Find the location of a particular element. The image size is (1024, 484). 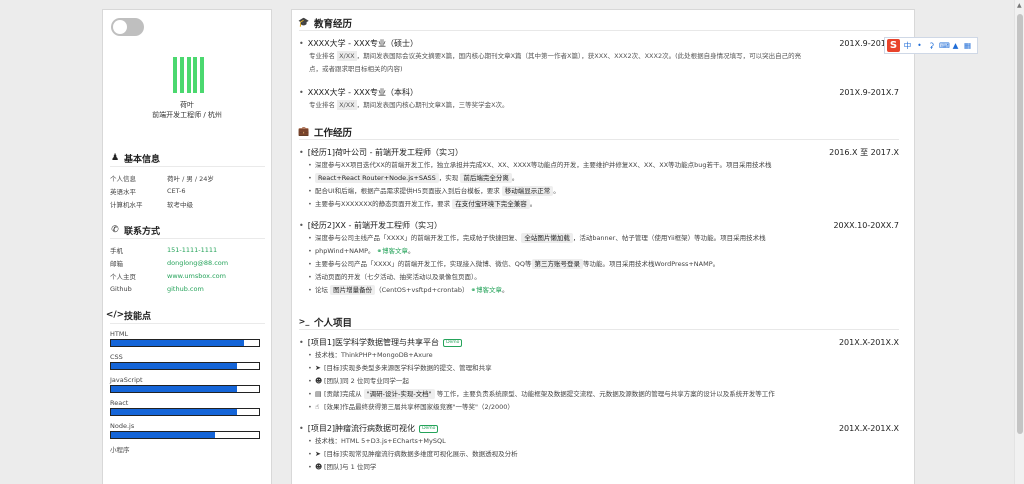

skill-list: HTML CSS JavaScript React Node.js 小程序 is located at coordinates (187, 391).